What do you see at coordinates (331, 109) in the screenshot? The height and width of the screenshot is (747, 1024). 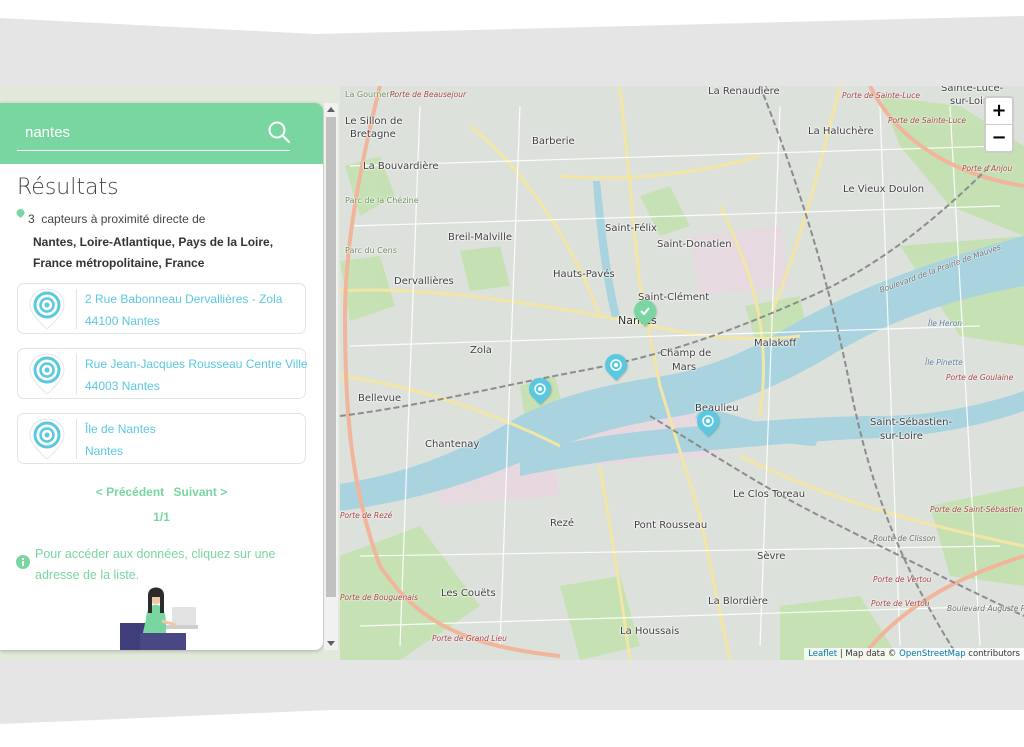 I see `scroll-up-arrow` at bounding box center [331, 109].